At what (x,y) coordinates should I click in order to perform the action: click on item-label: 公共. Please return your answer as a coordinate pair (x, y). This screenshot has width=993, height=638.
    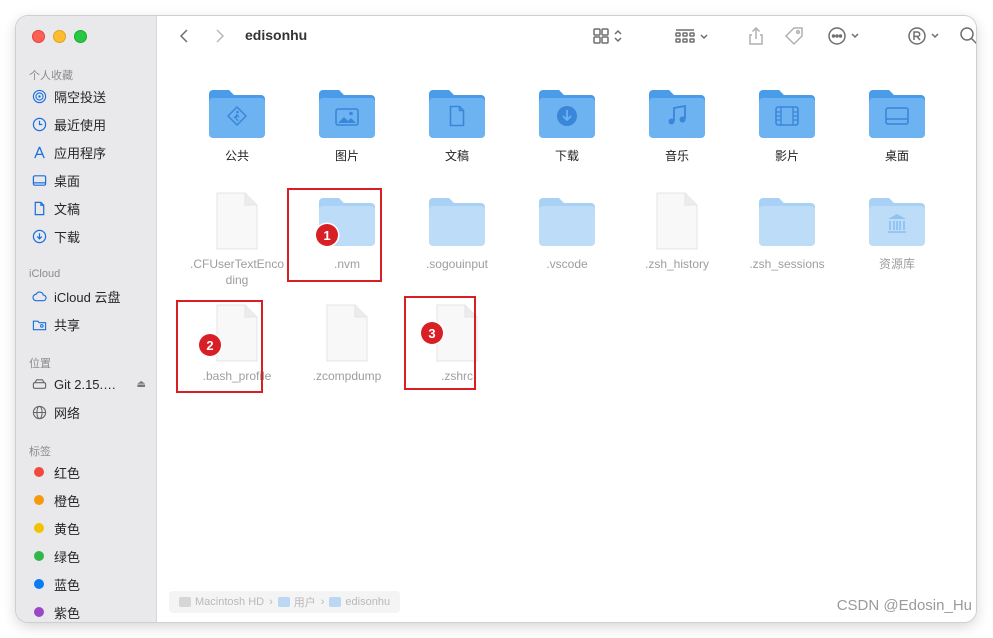
    Looking at the image, I should click on (236, 156).